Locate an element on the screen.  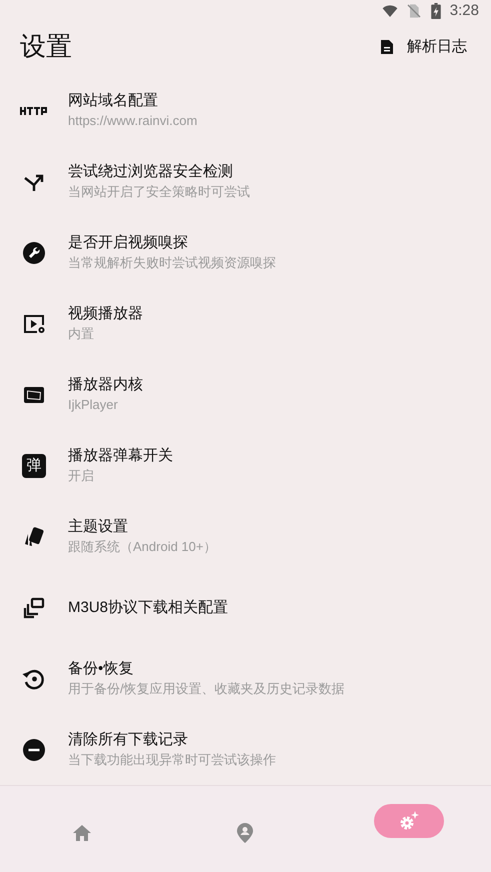
settings-item: 尝试绕过浏览器安全检测 当网站开启了安全策略时可尝试 is located at coordinates (245, 181).